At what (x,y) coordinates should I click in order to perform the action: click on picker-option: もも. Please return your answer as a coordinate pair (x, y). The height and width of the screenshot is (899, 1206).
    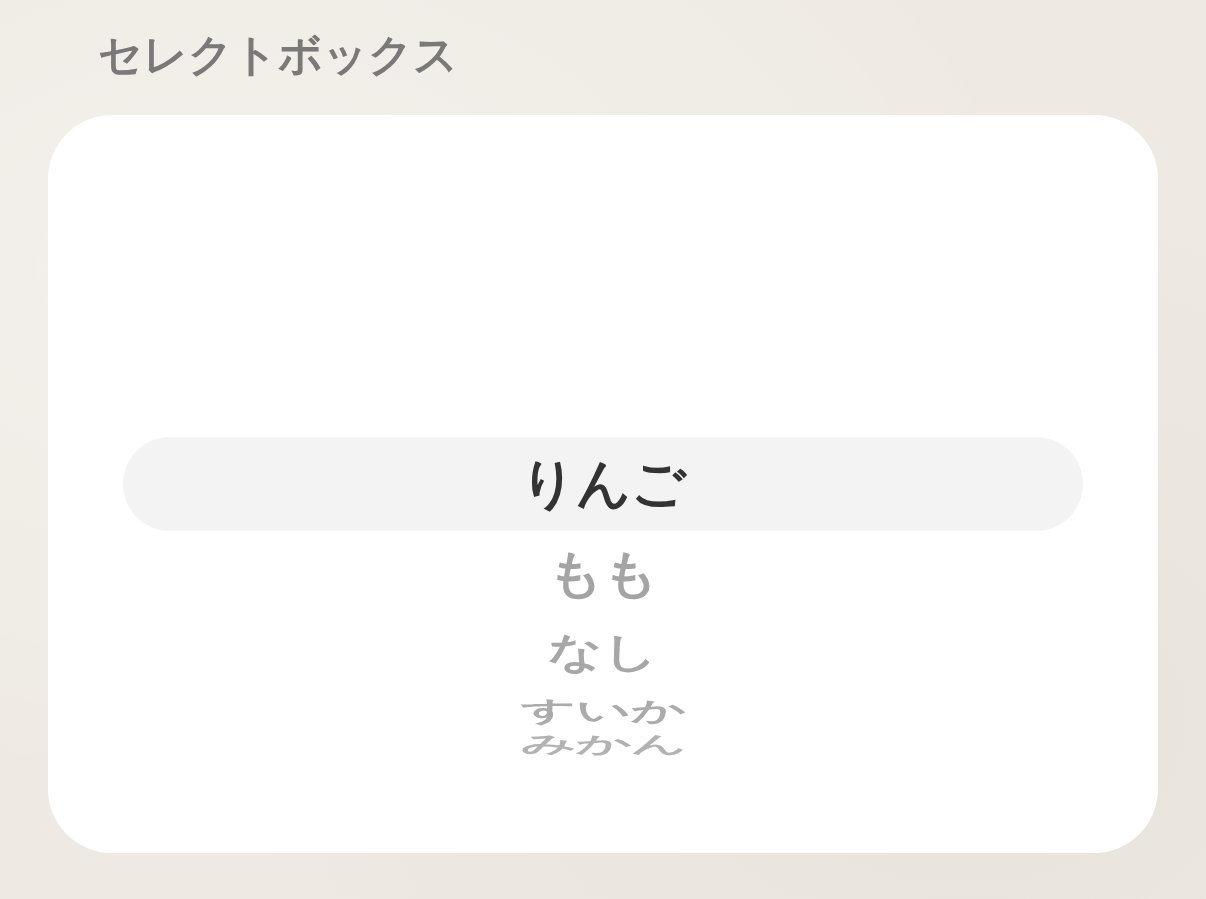
    Looking at the image, I should click on (603, 573).